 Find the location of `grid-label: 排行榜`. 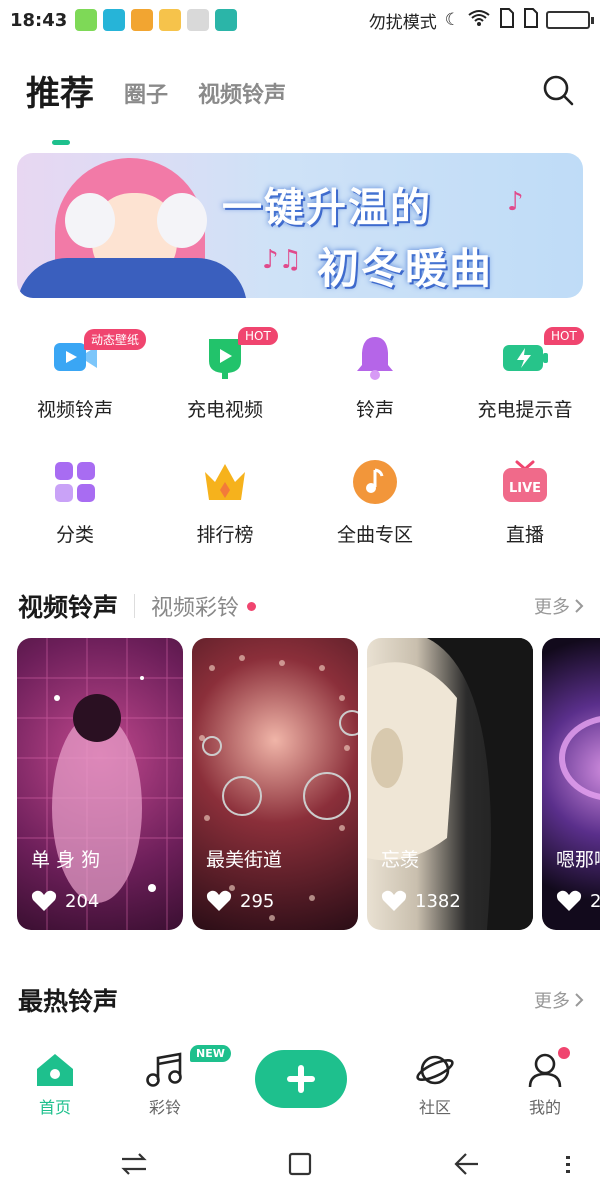

grid-label: 排行榜 is located at coordinates (225, 535).